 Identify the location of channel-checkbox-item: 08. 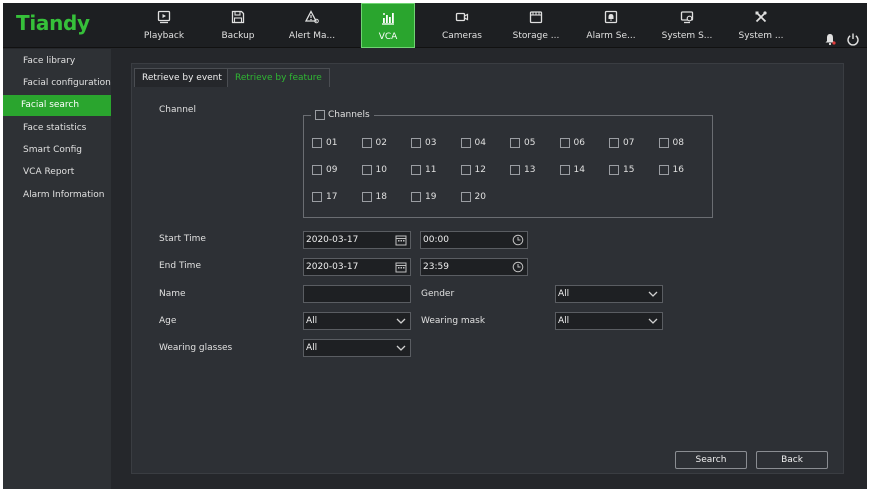
(671, 143).